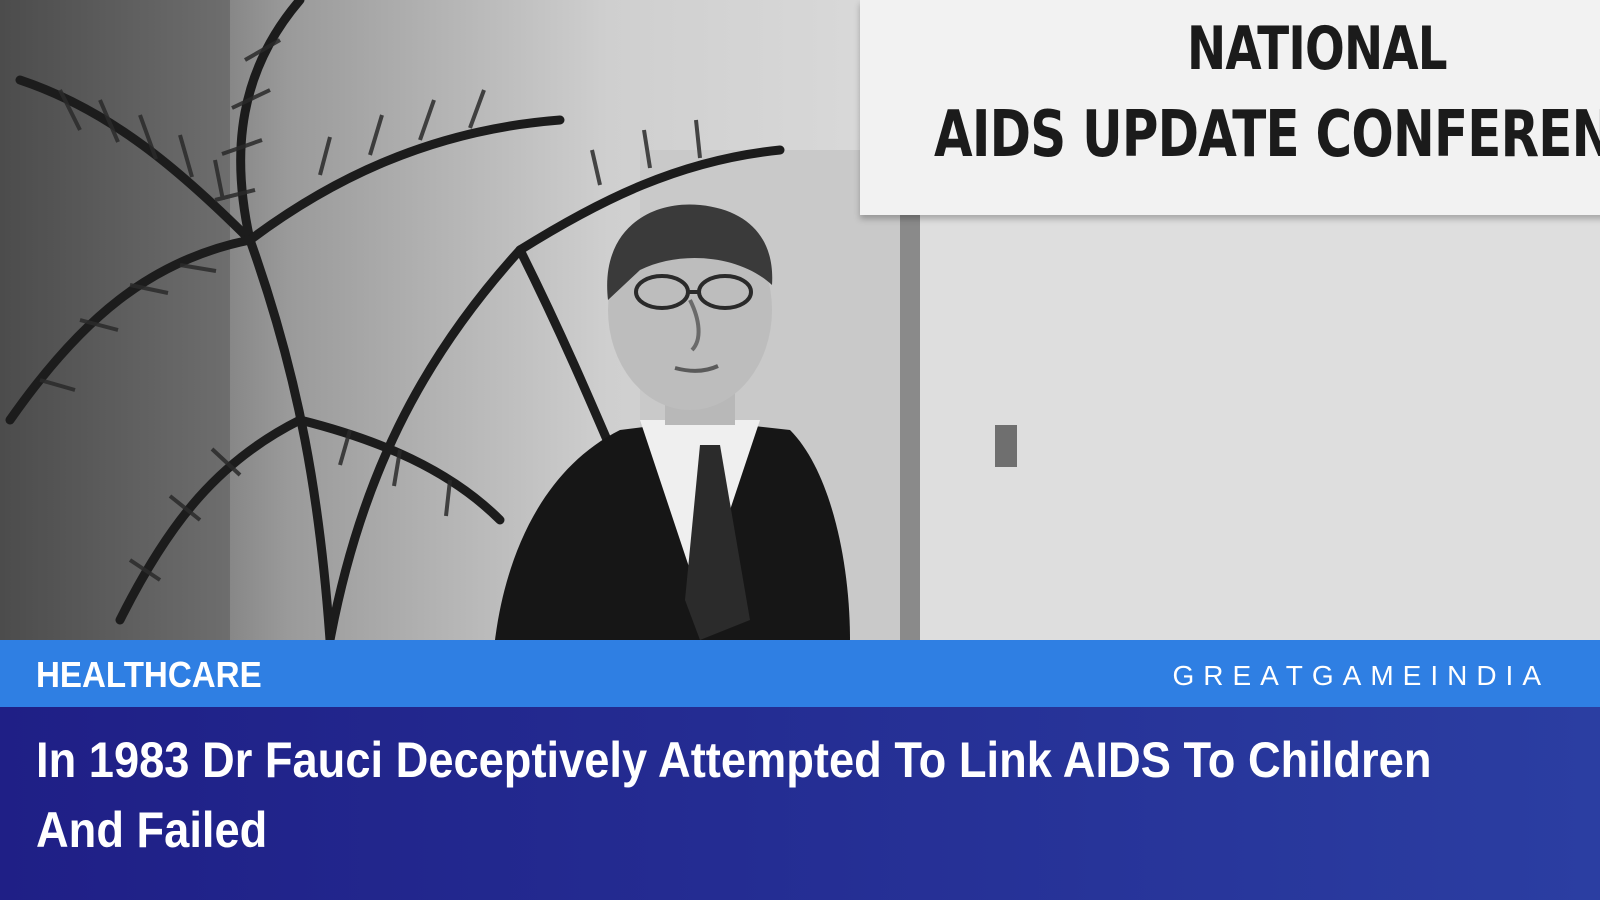 Image resolution: width=1600 pixels, height=900 pixels. I want to click on category-bar: HEALTHCARE GREATGAMEINDIA, so click(800, 673).